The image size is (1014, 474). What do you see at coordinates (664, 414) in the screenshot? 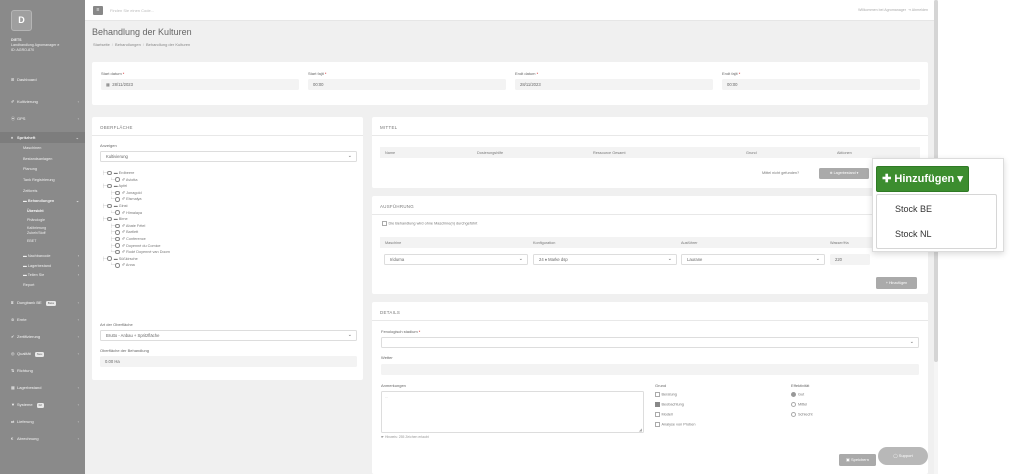
I see `grund-option: Modell` at bounding box center [664, 414].